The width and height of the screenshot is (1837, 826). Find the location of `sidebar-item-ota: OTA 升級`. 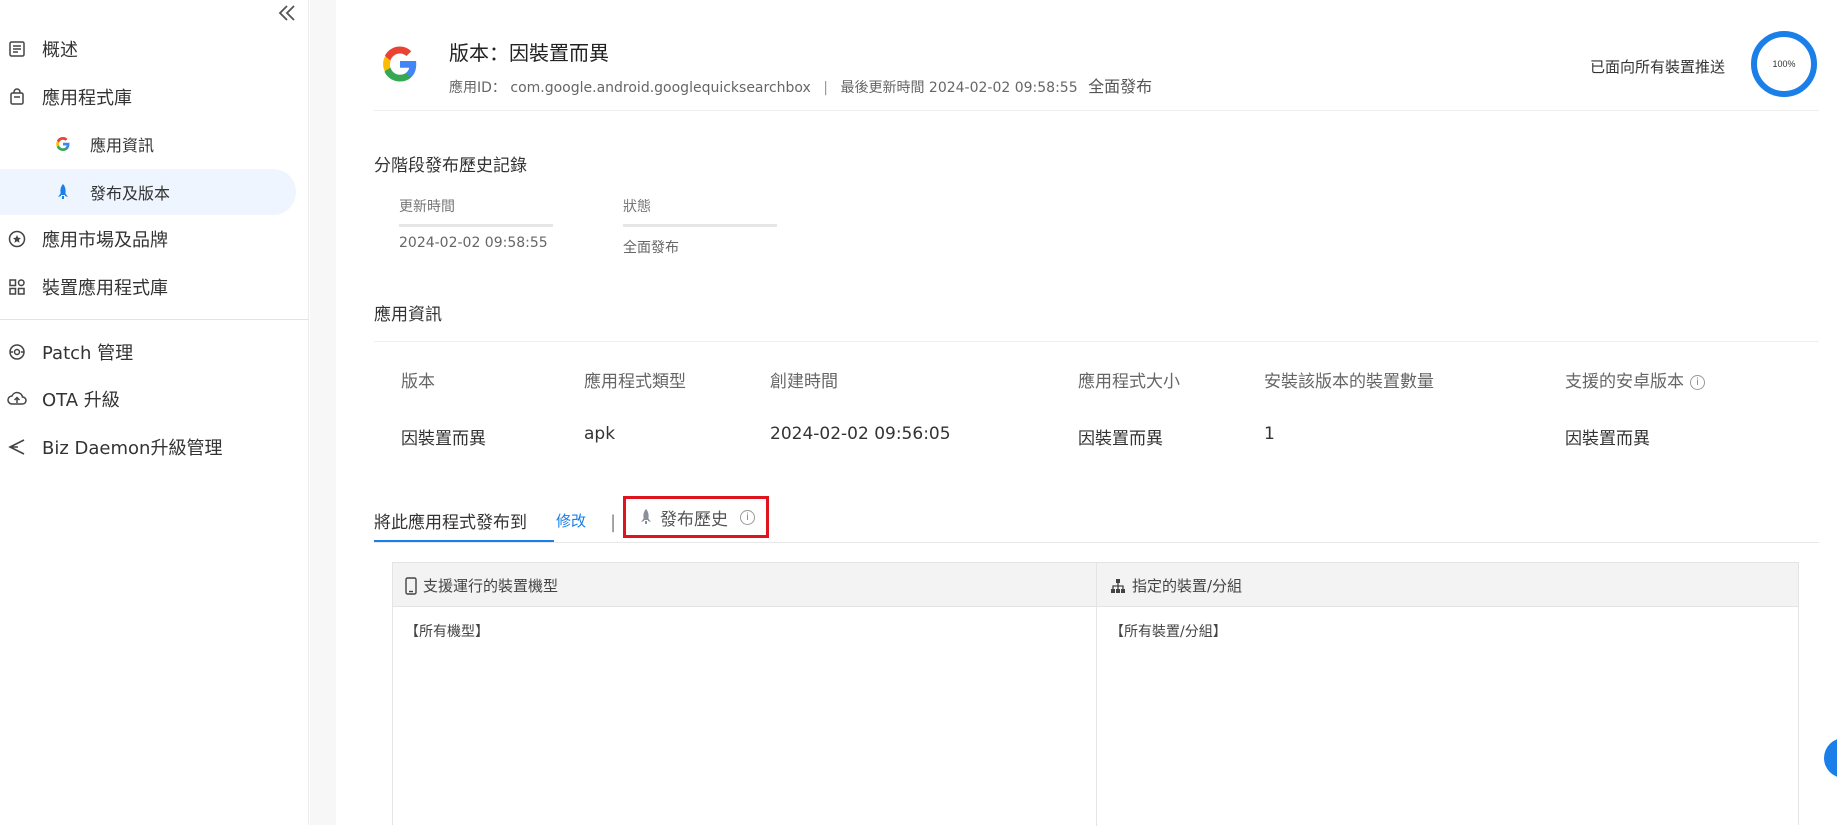

sidebar-item-ota: OTA 升級 is located at coordinates (148, 399).